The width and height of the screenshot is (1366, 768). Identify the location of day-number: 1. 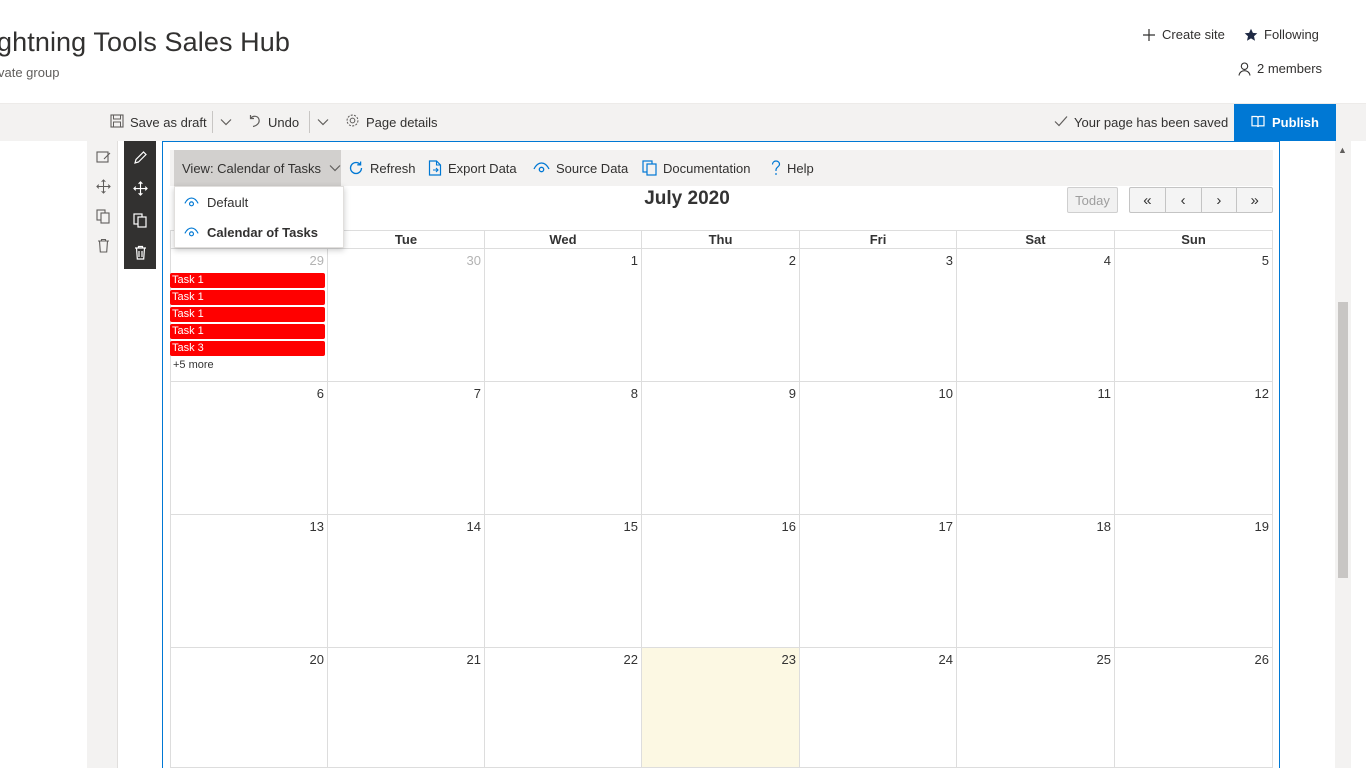
(634, 260).